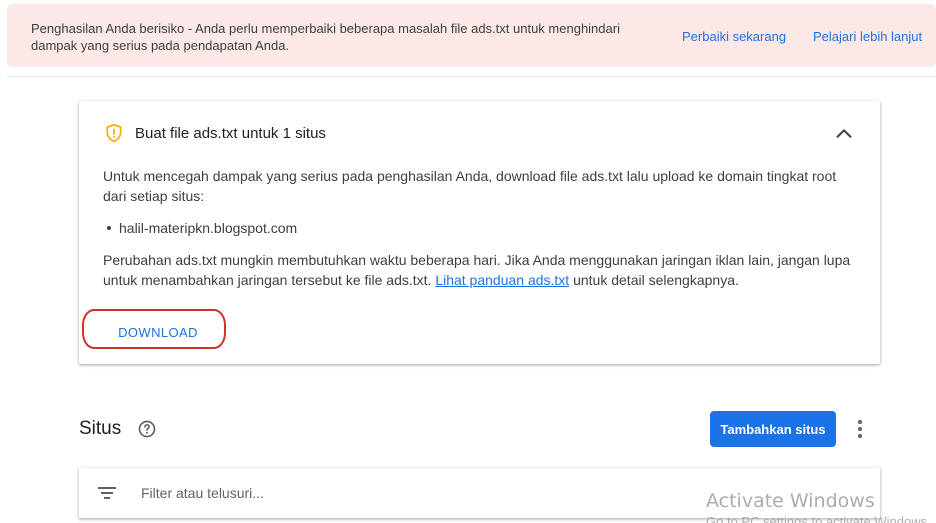 Image resolution: width=936 pixels, height=523 pixels. Describe the element at coordinates (502, 280) in the screenshot. I see `ads-txt-guide-link: Lihat panduan ads.txt` at that location.